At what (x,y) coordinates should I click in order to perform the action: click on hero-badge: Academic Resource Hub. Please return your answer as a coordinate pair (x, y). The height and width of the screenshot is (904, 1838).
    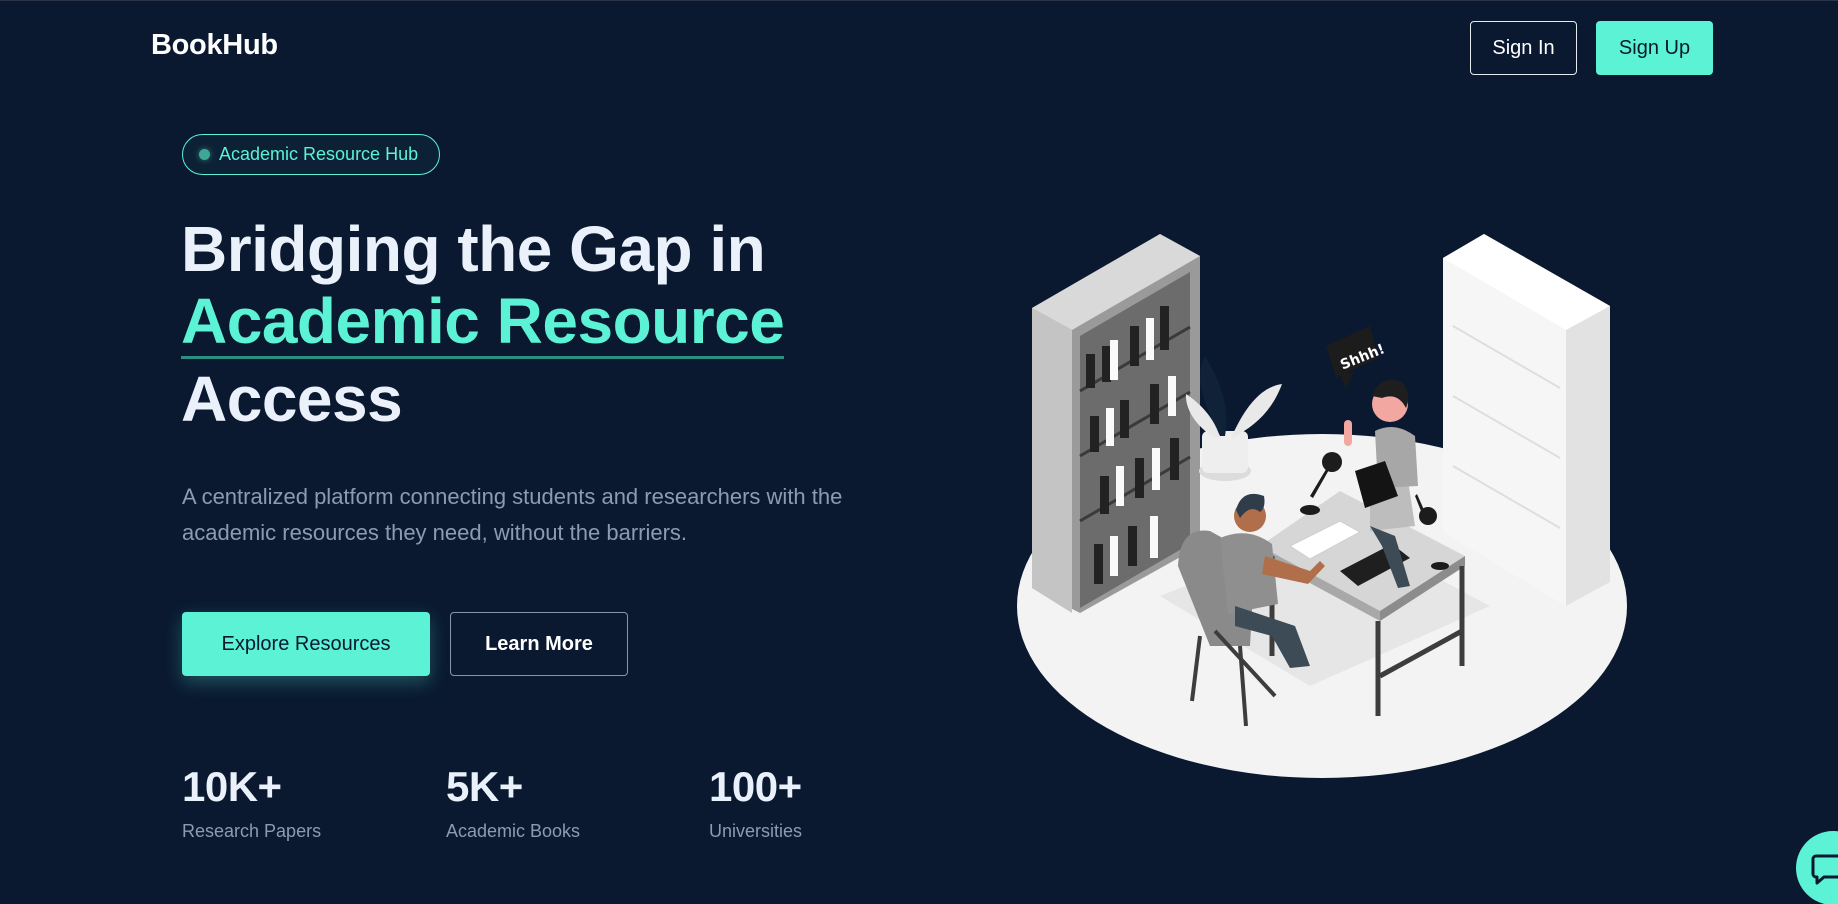
    Looking at the image, I should click on (311, 154).